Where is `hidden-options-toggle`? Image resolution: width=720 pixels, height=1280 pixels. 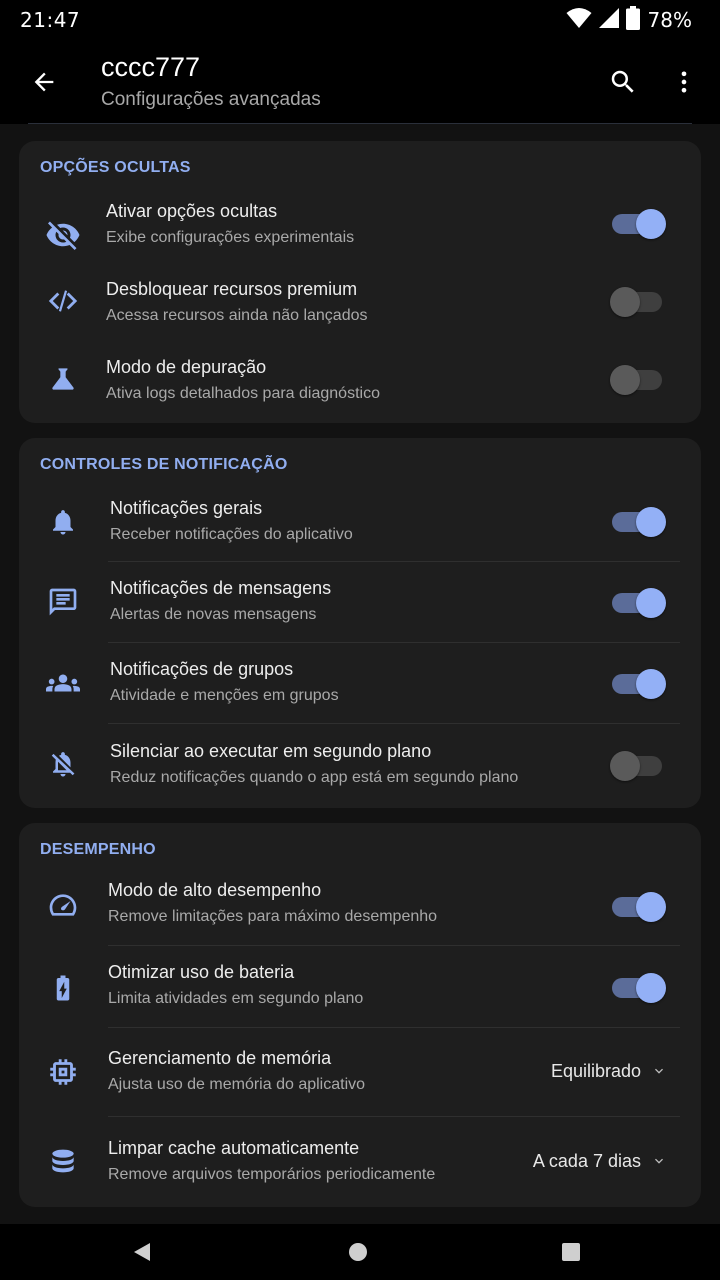
hidden-options-toggle is located at coordinates (639, 222).